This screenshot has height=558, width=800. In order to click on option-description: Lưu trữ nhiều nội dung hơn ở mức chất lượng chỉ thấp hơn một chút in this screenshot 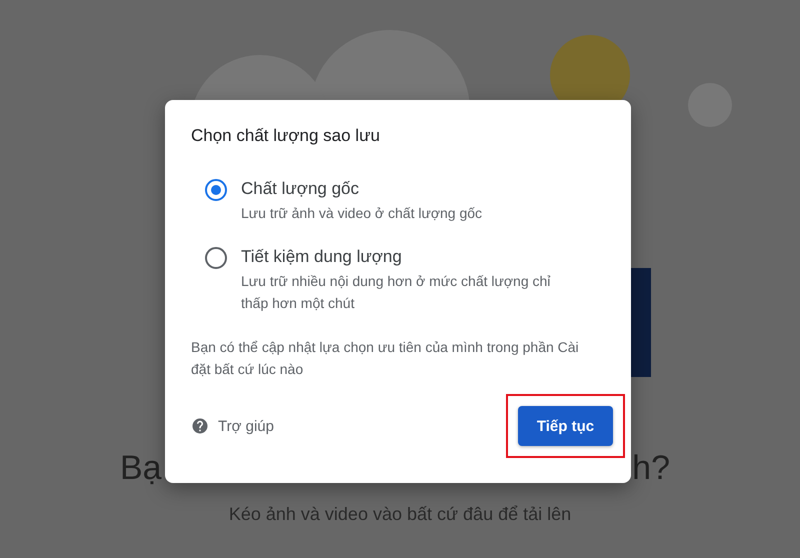, I will do `click(396, 292)`.